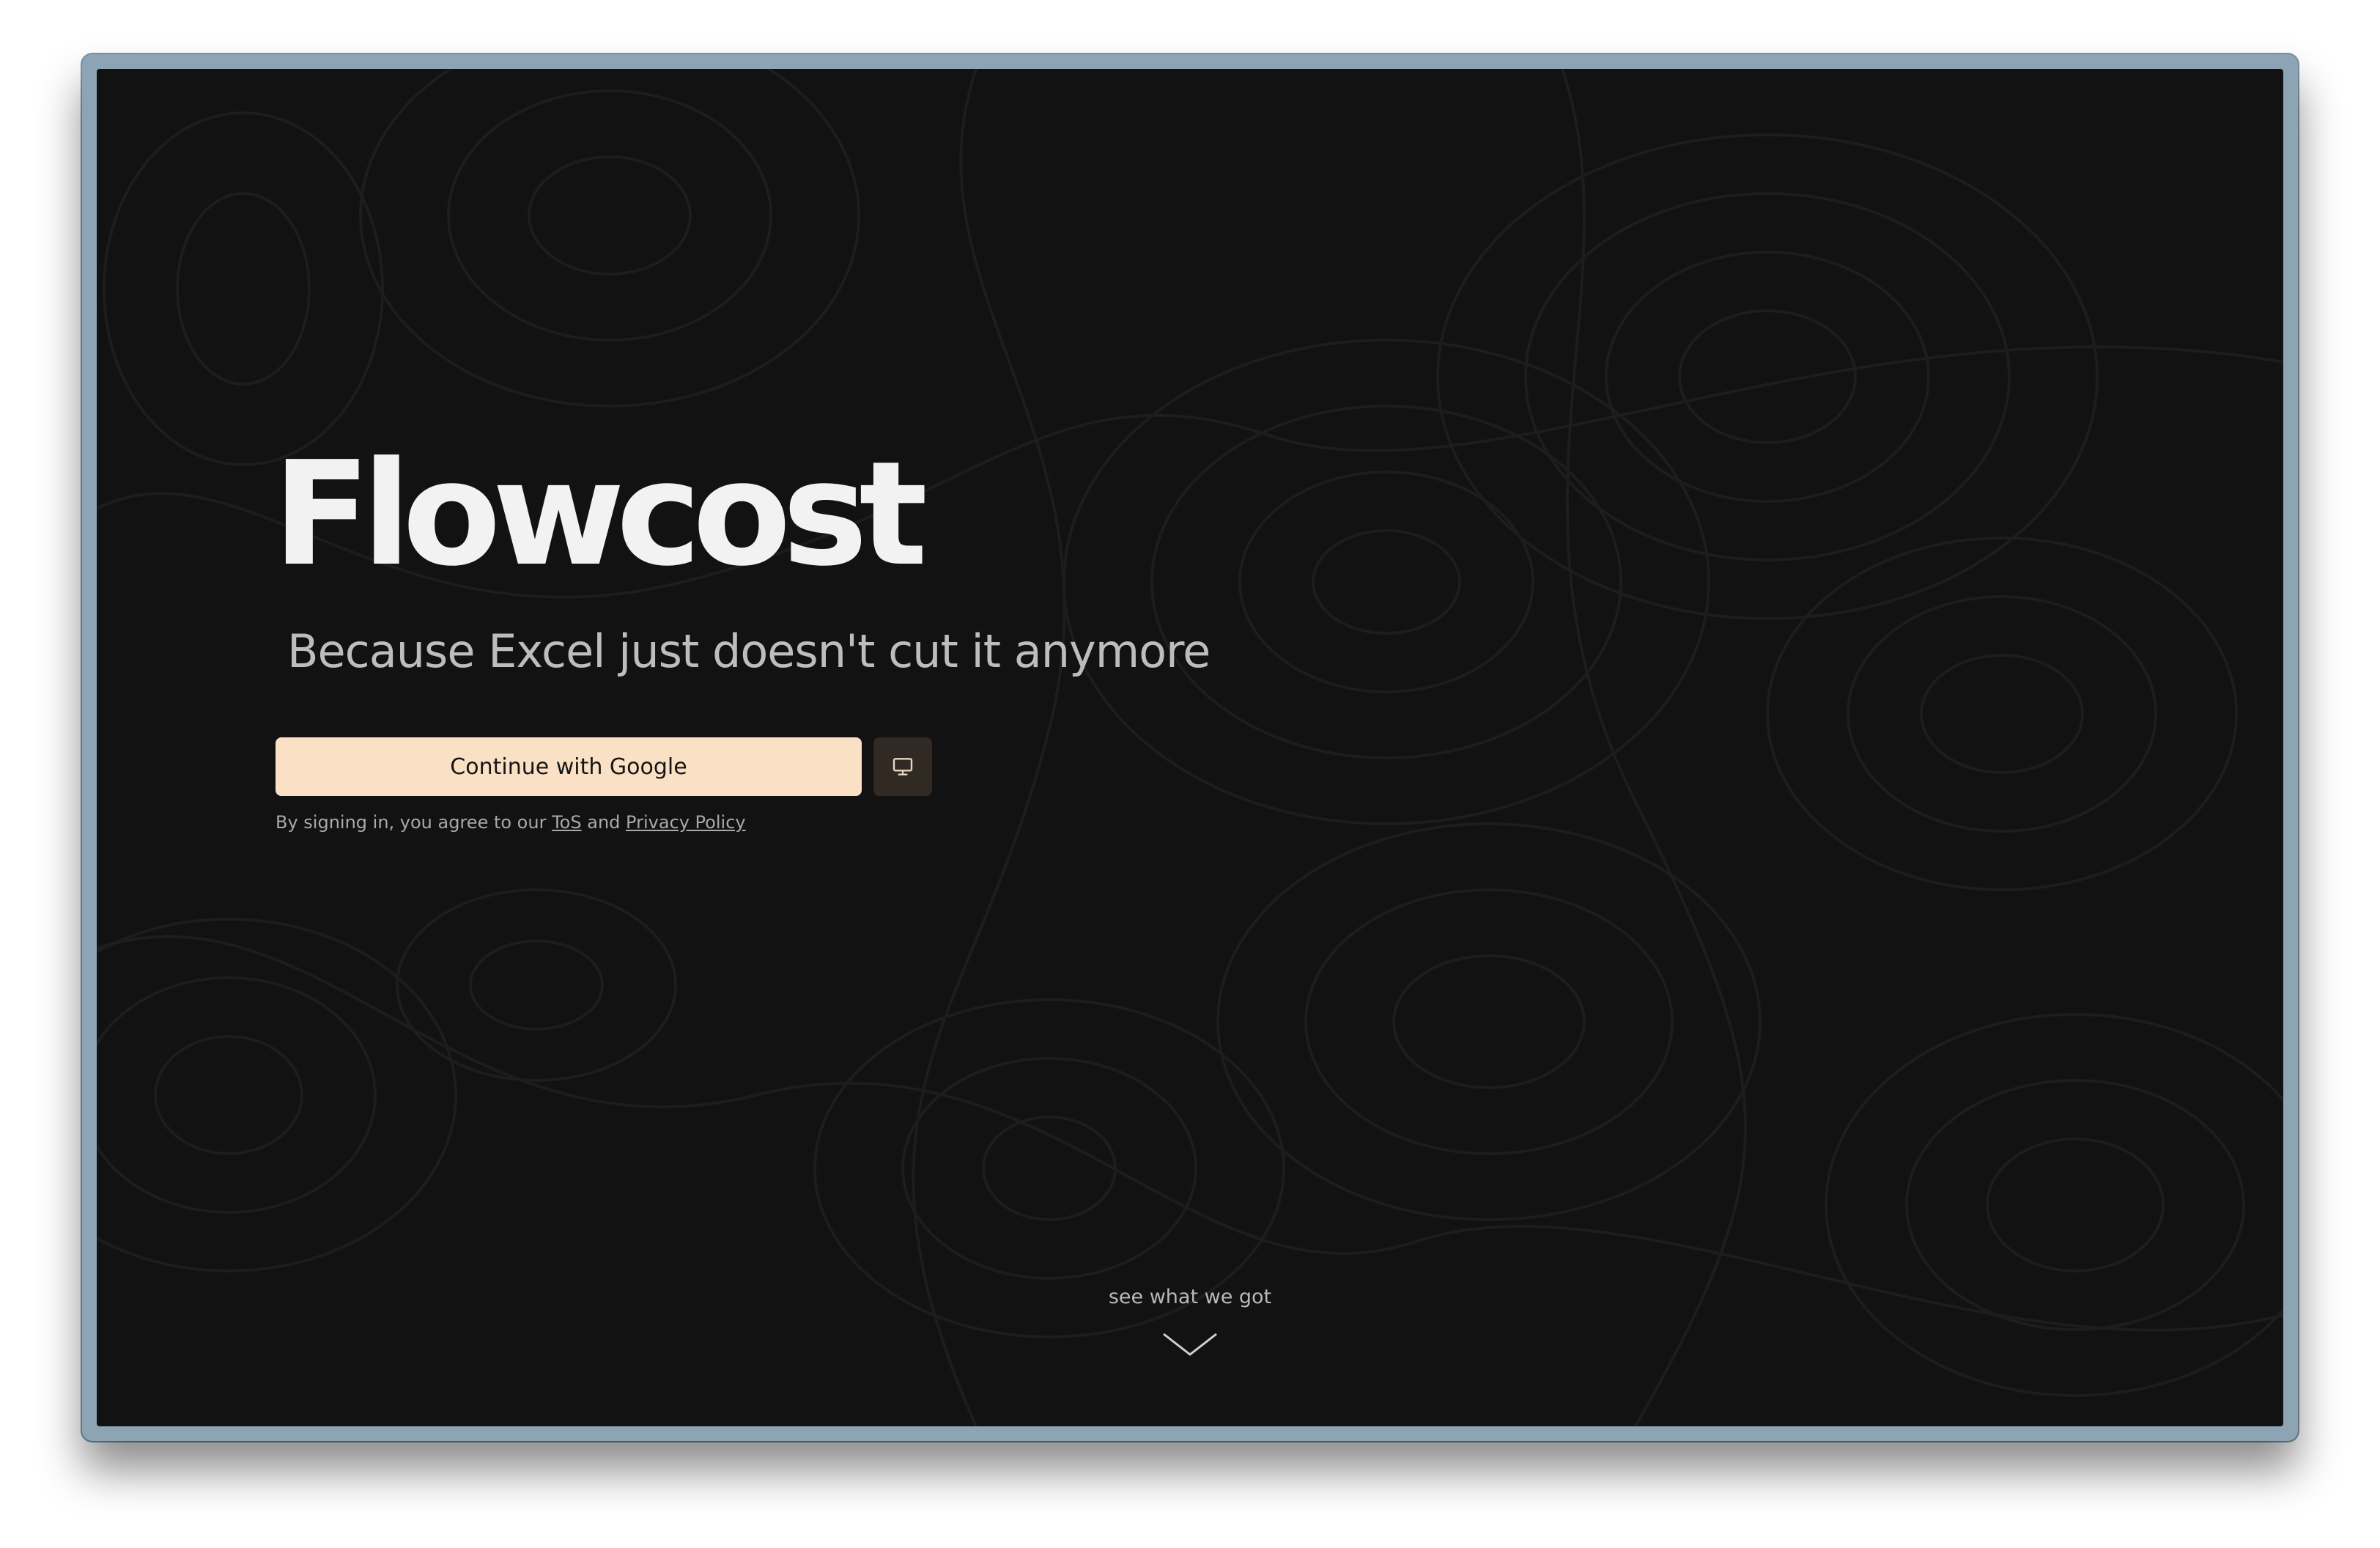  What do you see at coordinates (686, 822) in the screenshot?
I see `privacy-policy-link: Privacy Policy` at bounding box center [686, 822].